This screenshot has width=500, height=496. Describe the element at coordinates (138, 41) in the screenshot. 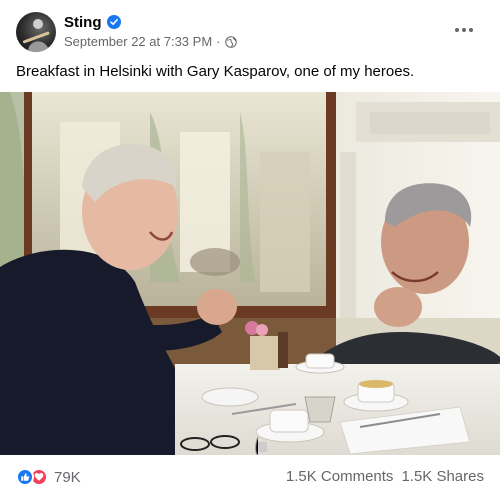

I see `post-timestamp: September 22 at 7:33 PM` at that location.